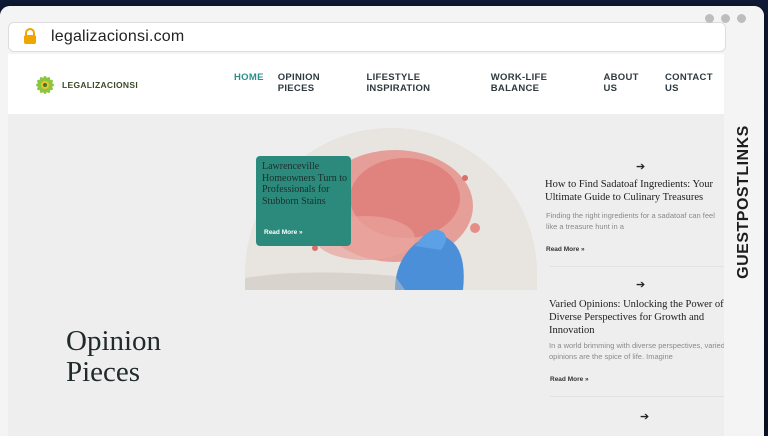 The image size is (768, 436). What do you see at coordinates (103, 372) in the screenshot?
I see `page-title-line: Pieces` at bounding box center [103, 372].